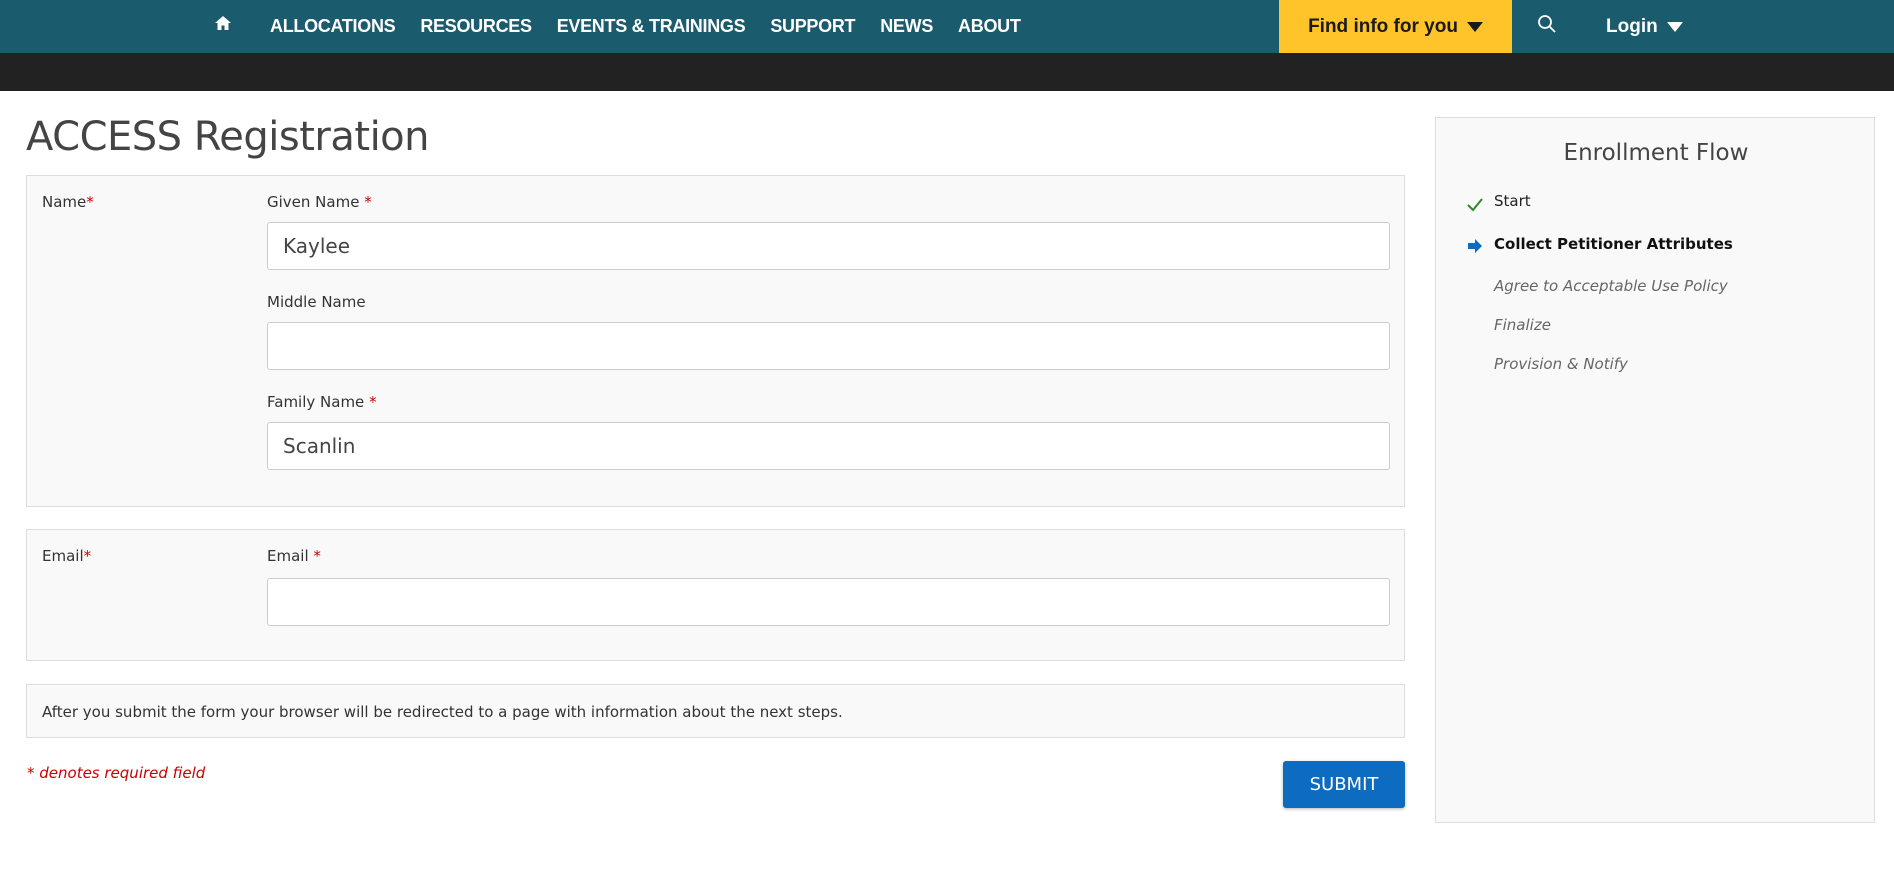 The height and width of the screenshot is (883, 1894). I want to click on arrow-right-icon, so click(1475, 246).